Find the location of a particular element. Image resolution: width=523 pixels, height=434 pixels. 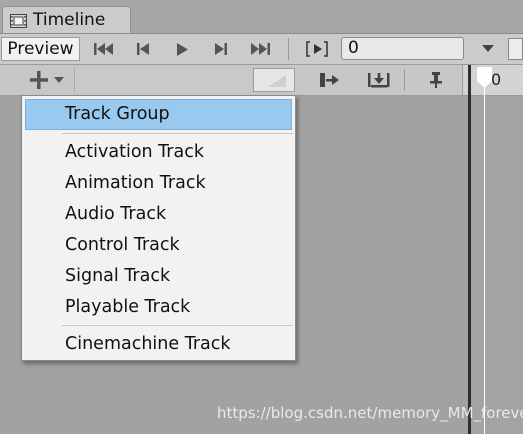

track-toolbar is located at coordinates (261, 80).